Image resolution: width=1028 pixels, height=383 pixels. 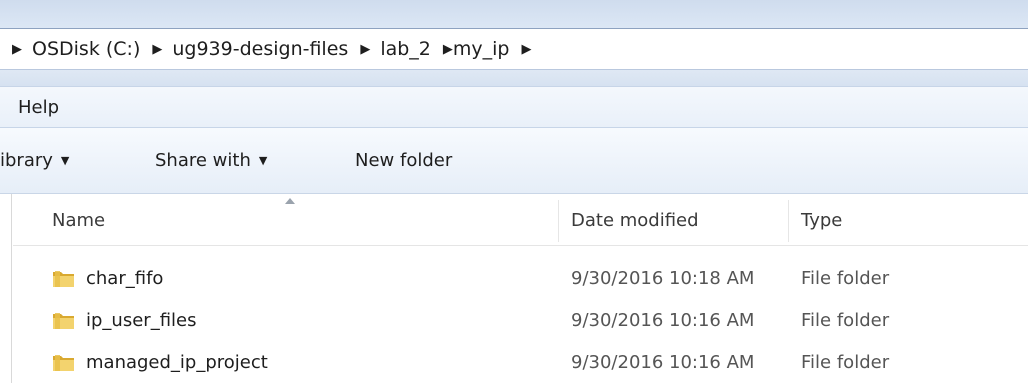 What do you see at coordinates (514, 14) in the screenshot?
I see `window-top-strip` at bounding box center [514, 14].